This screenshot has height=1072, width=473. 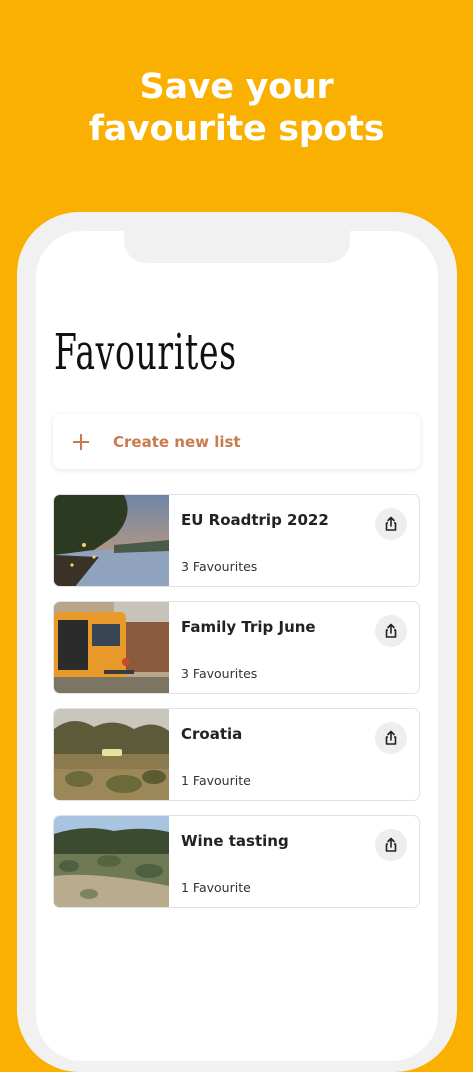 I want to click on list-title: EU Roadtrip 2022, so click(x=255, y=520).